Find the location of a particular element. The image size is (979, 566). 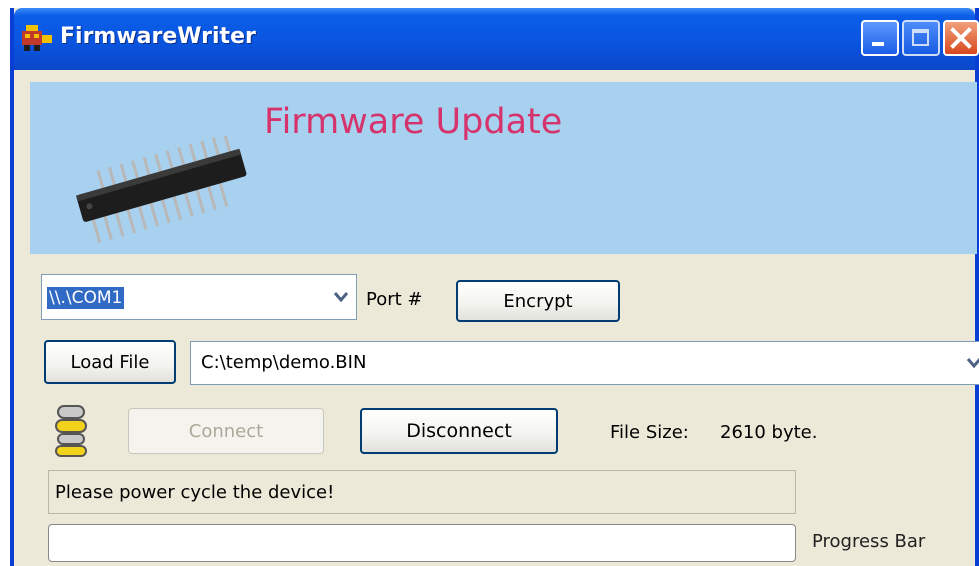

status-box: Please power cycle the device! is located at coordinates (422, 492).